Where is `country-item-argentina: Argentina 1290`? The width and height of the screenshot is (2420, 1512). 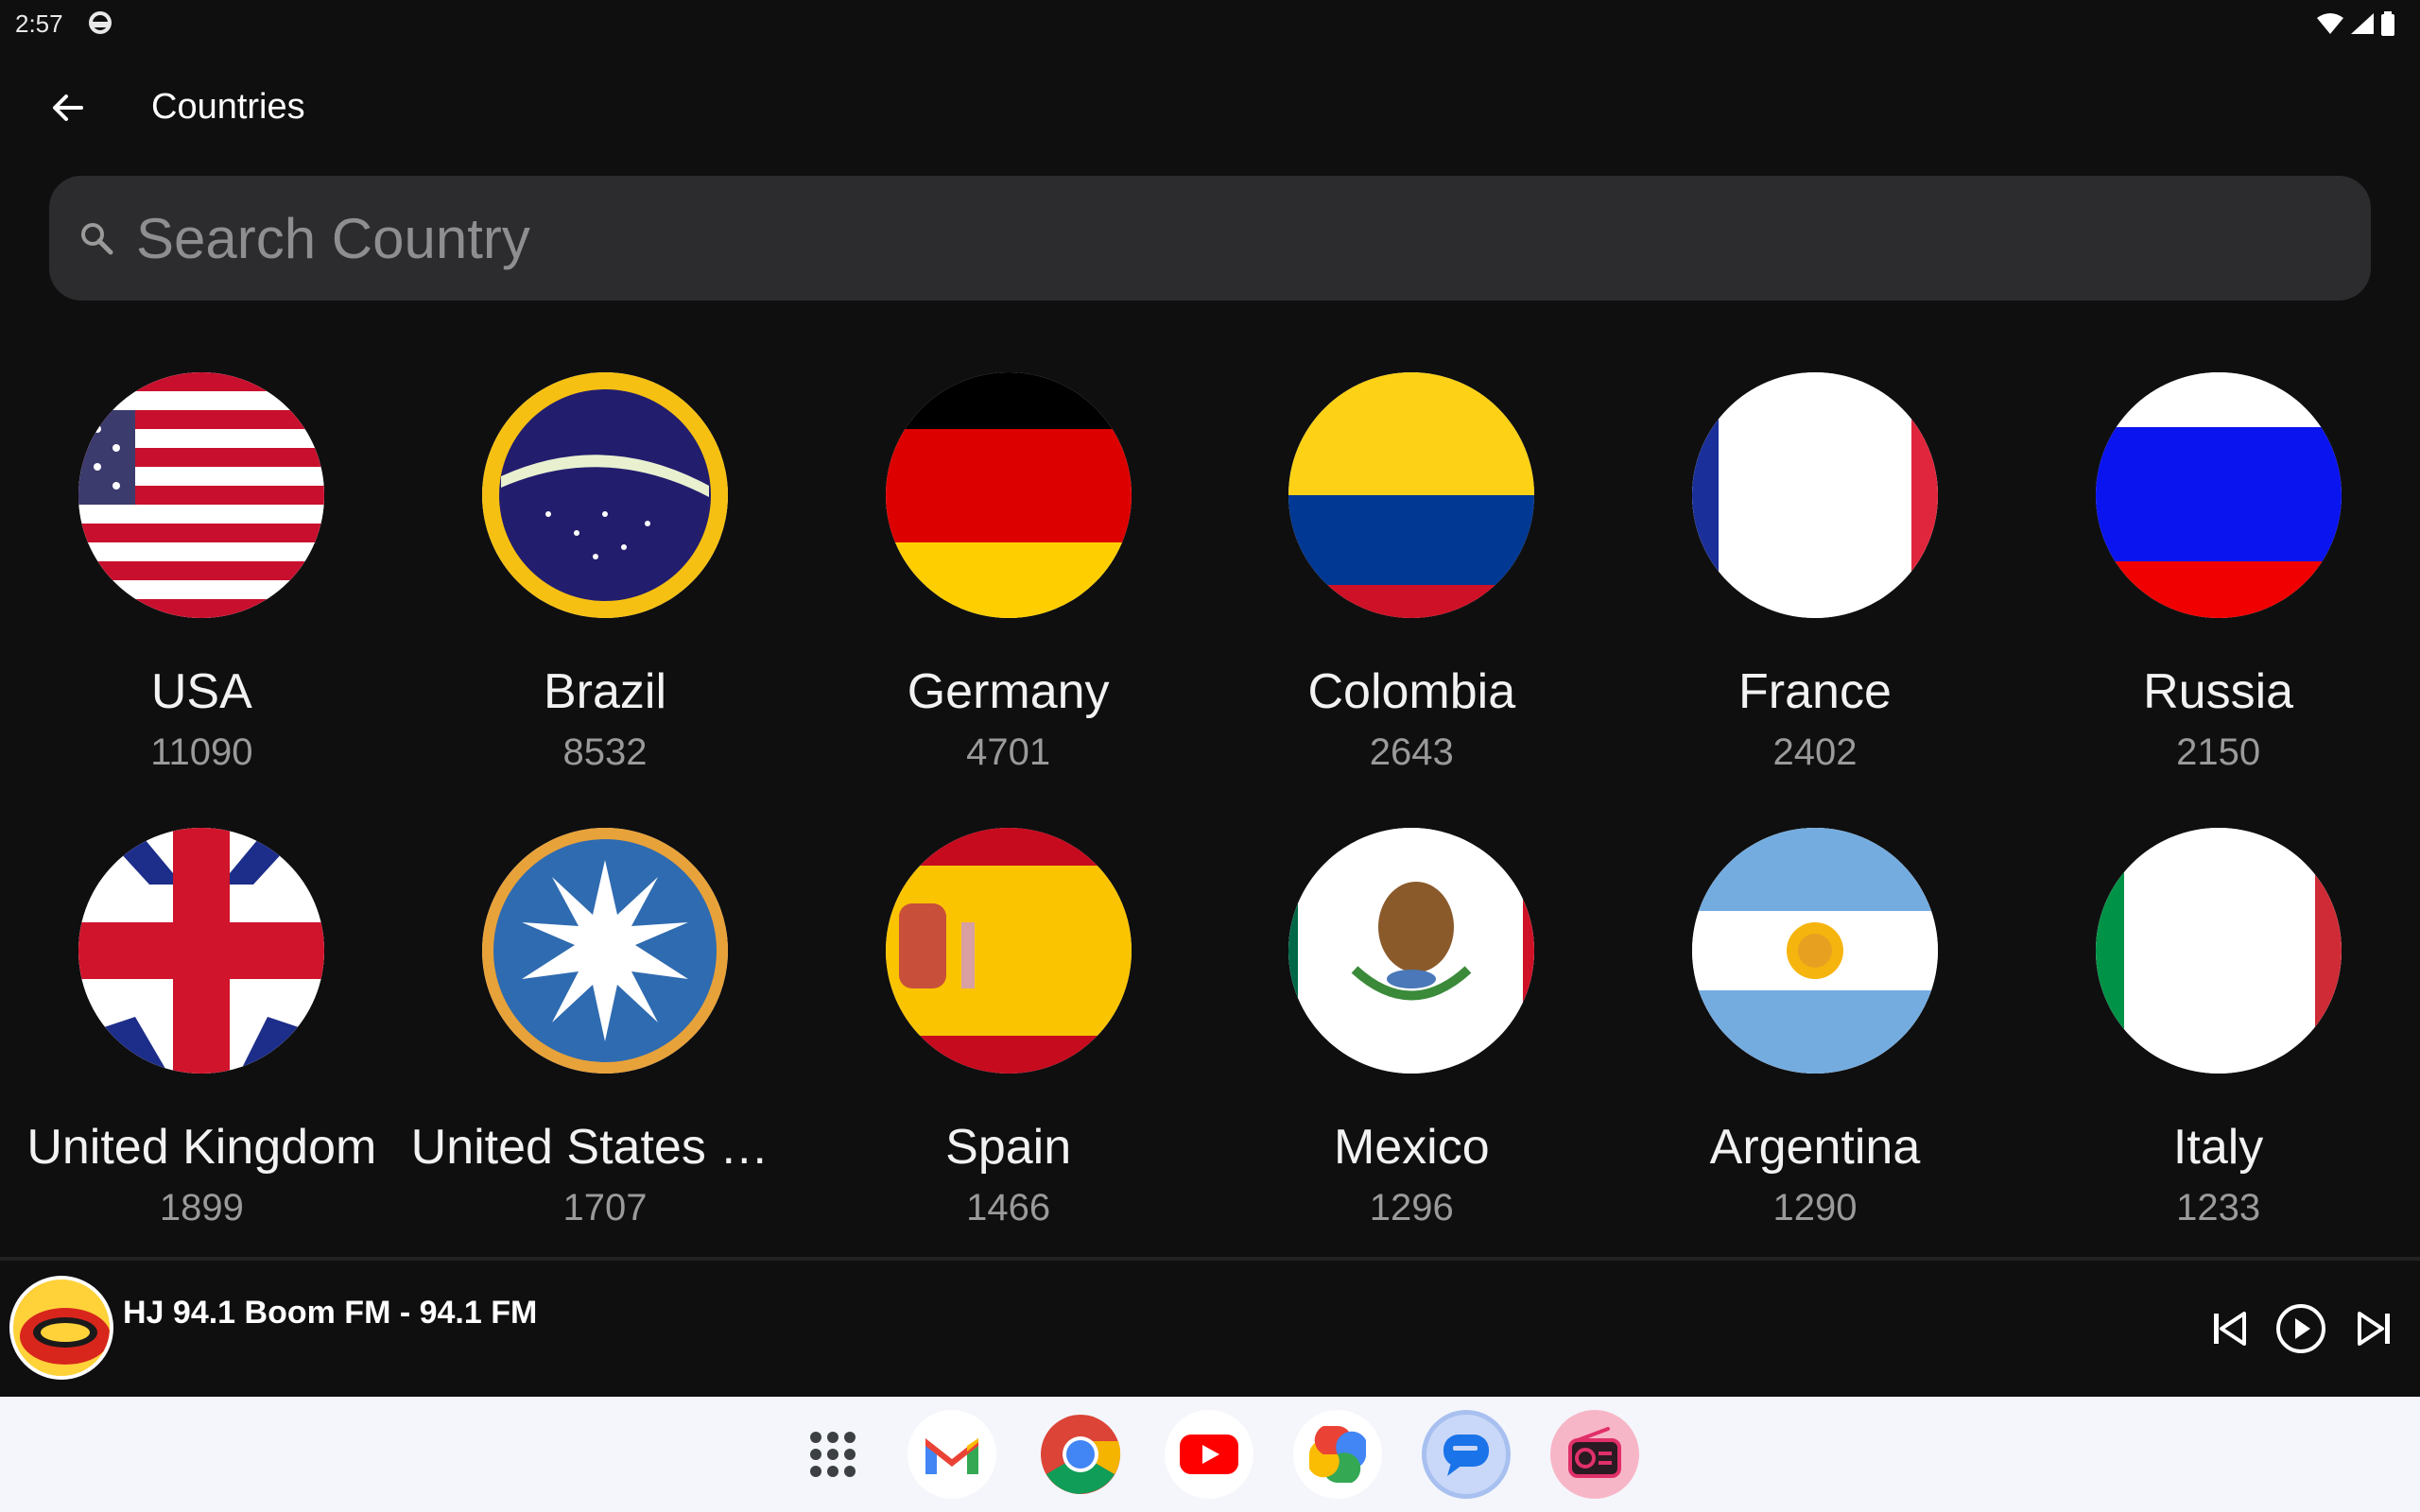 country-item-argentina: Argentina 1290 is located at coordinates (1815, 1055).